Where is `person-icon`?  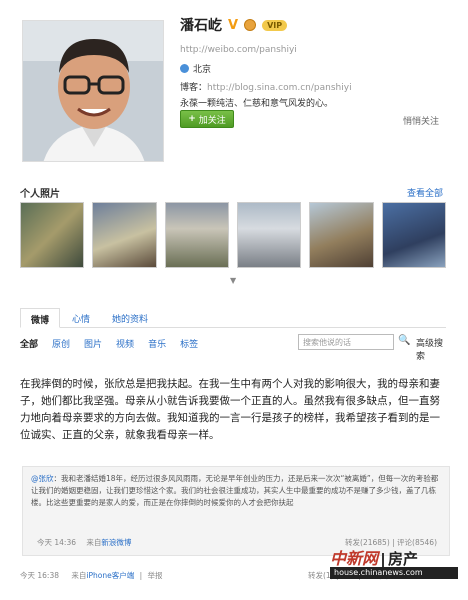
person-icon is located at coordinates (184, 68).